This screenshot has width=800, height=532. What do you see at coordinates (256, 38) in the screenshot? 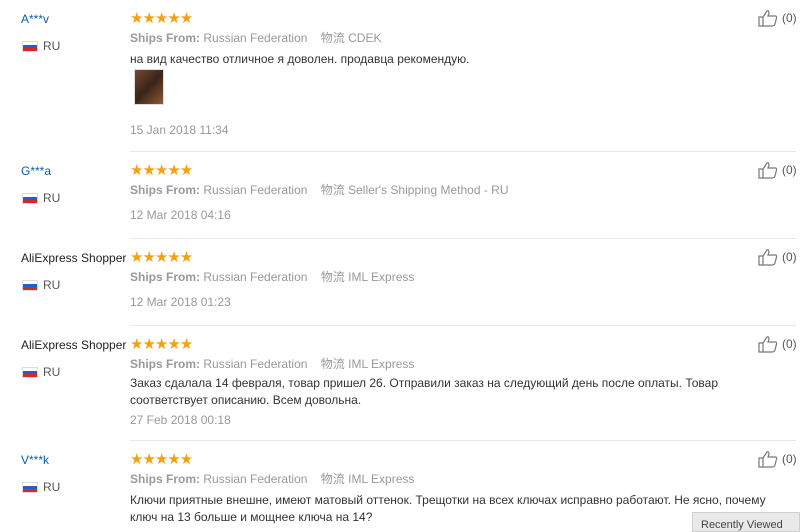
I see `shipping-info: Ships From: Russian Federation 物流 CDEK` at bounding box center [256, 38].